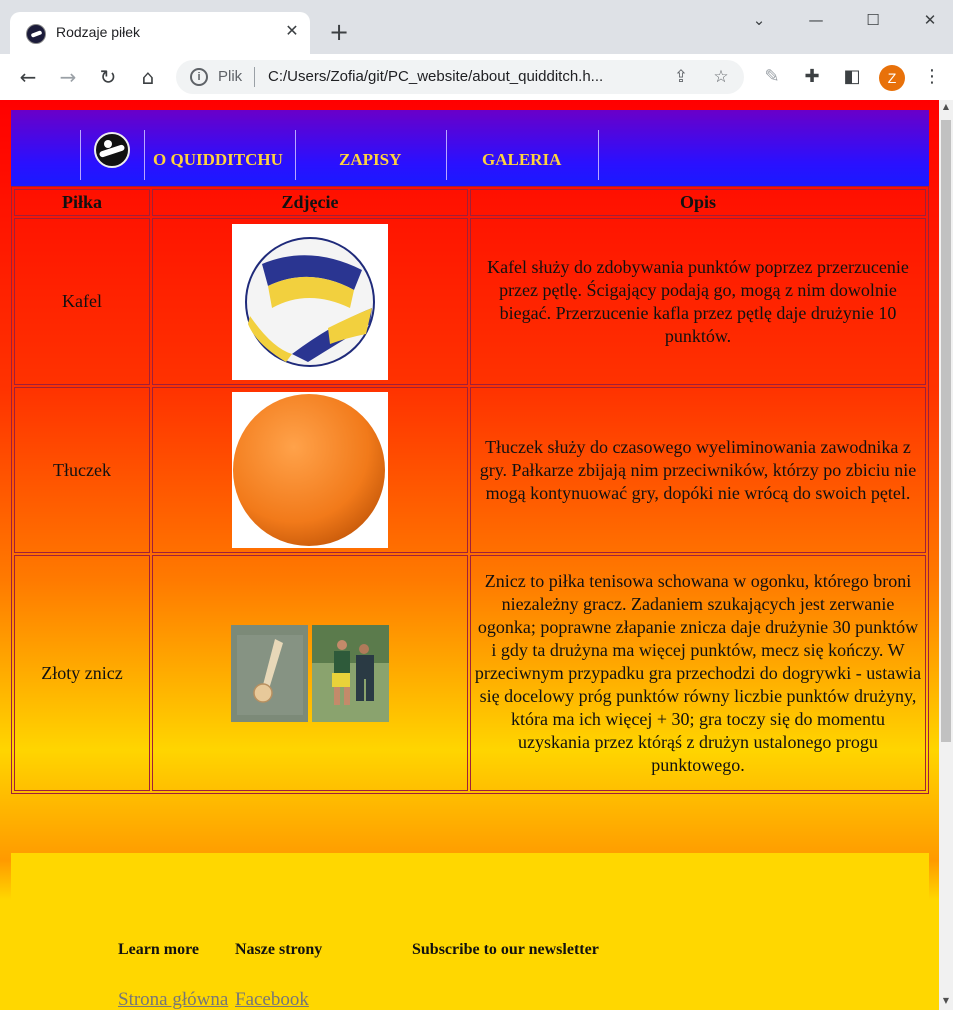  Describe the element at coordinates (159, 949) in the screenshot. I see `footer-heading-learn-more: Learn more` at that location.